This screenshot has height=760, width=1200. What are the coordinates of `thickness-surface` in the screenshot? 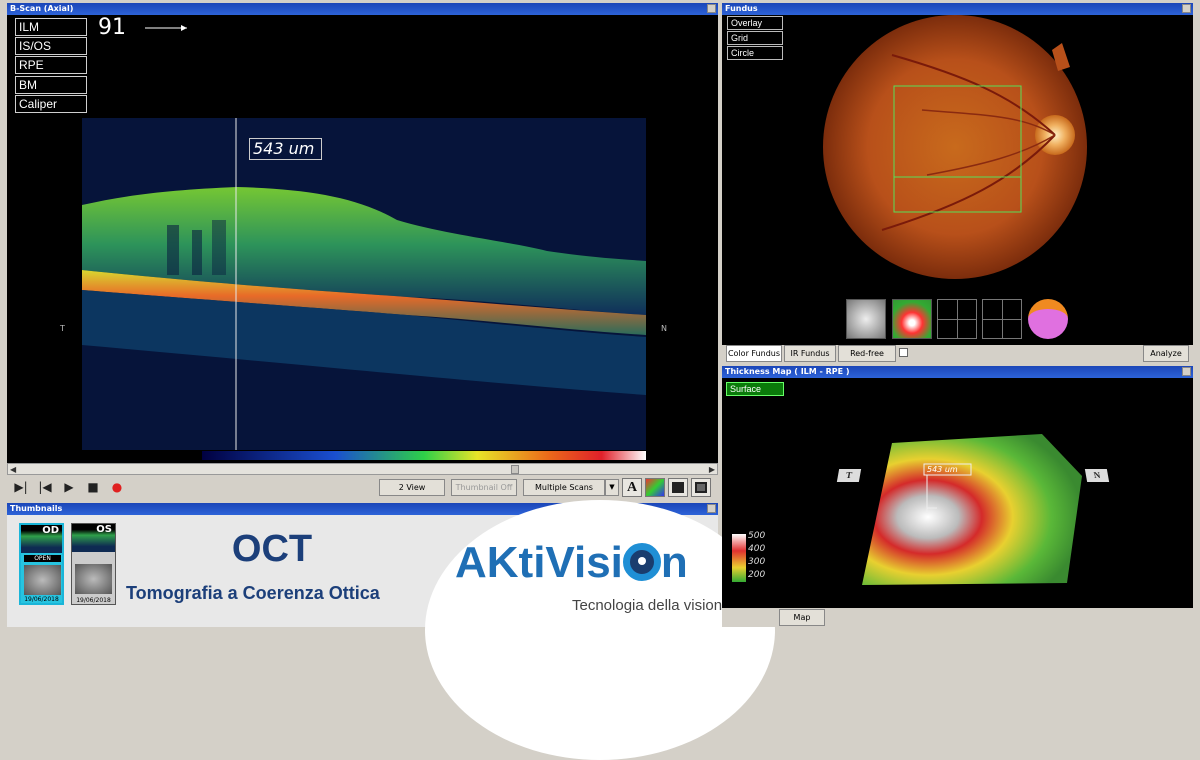 It's located at (972, 509).